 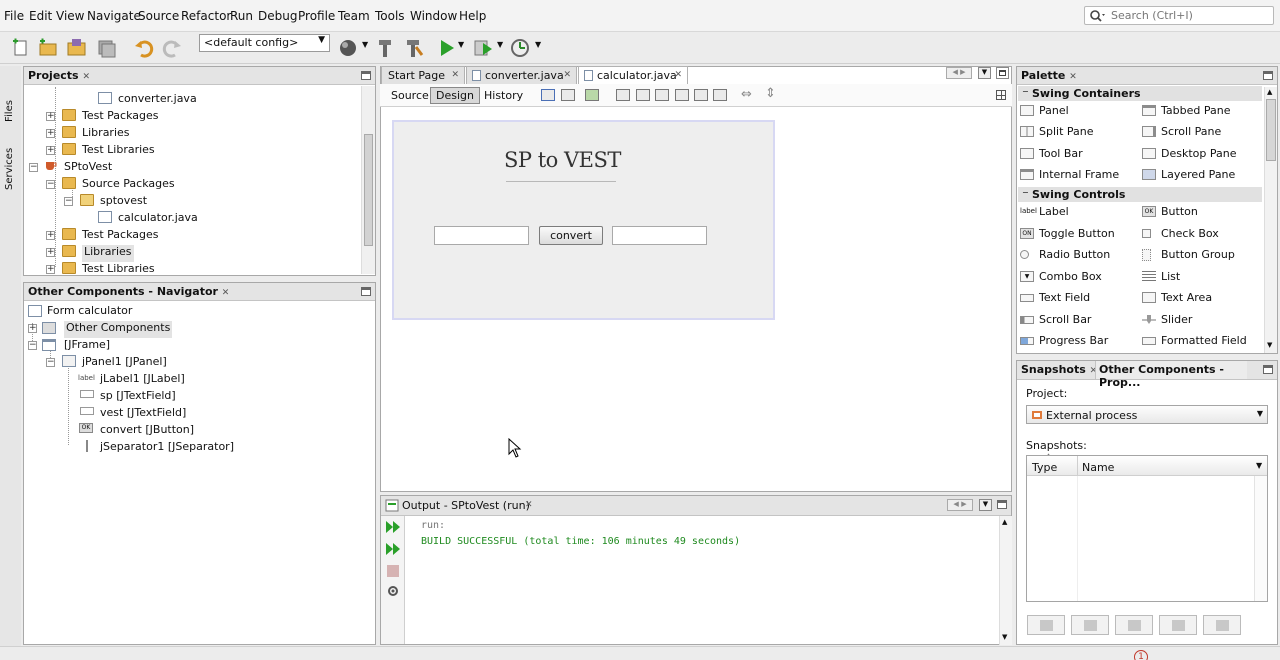 What do you see at coordinates (1259, 465) in the screenshot?
I see `column-chooser-icon: ▼` at bounding box center [1259, 465].